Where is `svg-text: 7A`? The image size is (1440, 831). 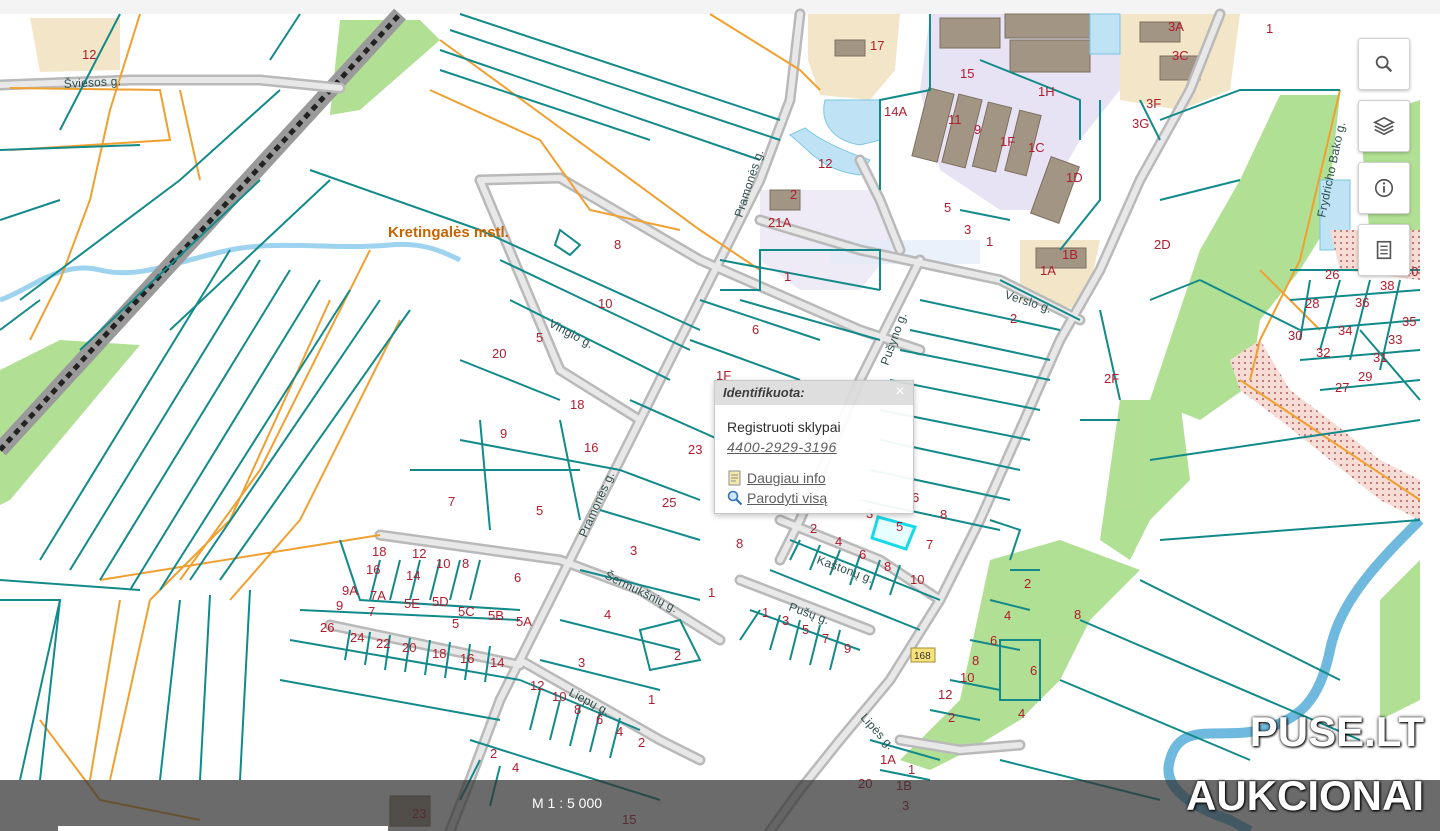 svg-text: 7A is located at coordinates (378, 595).